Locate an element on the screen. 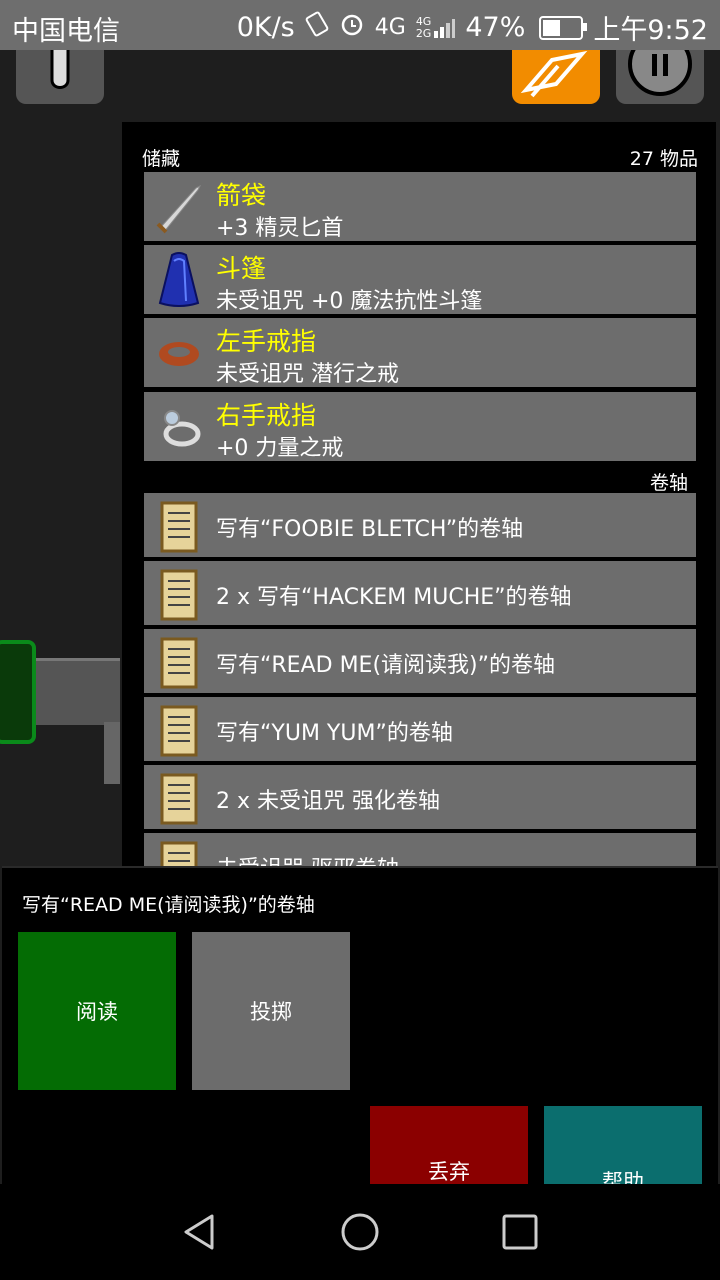 The image size is (720, 1280). item-name: 2 x 写有“HACKEM MUCHE”的卷轴 is located at coordinates (394, 597).